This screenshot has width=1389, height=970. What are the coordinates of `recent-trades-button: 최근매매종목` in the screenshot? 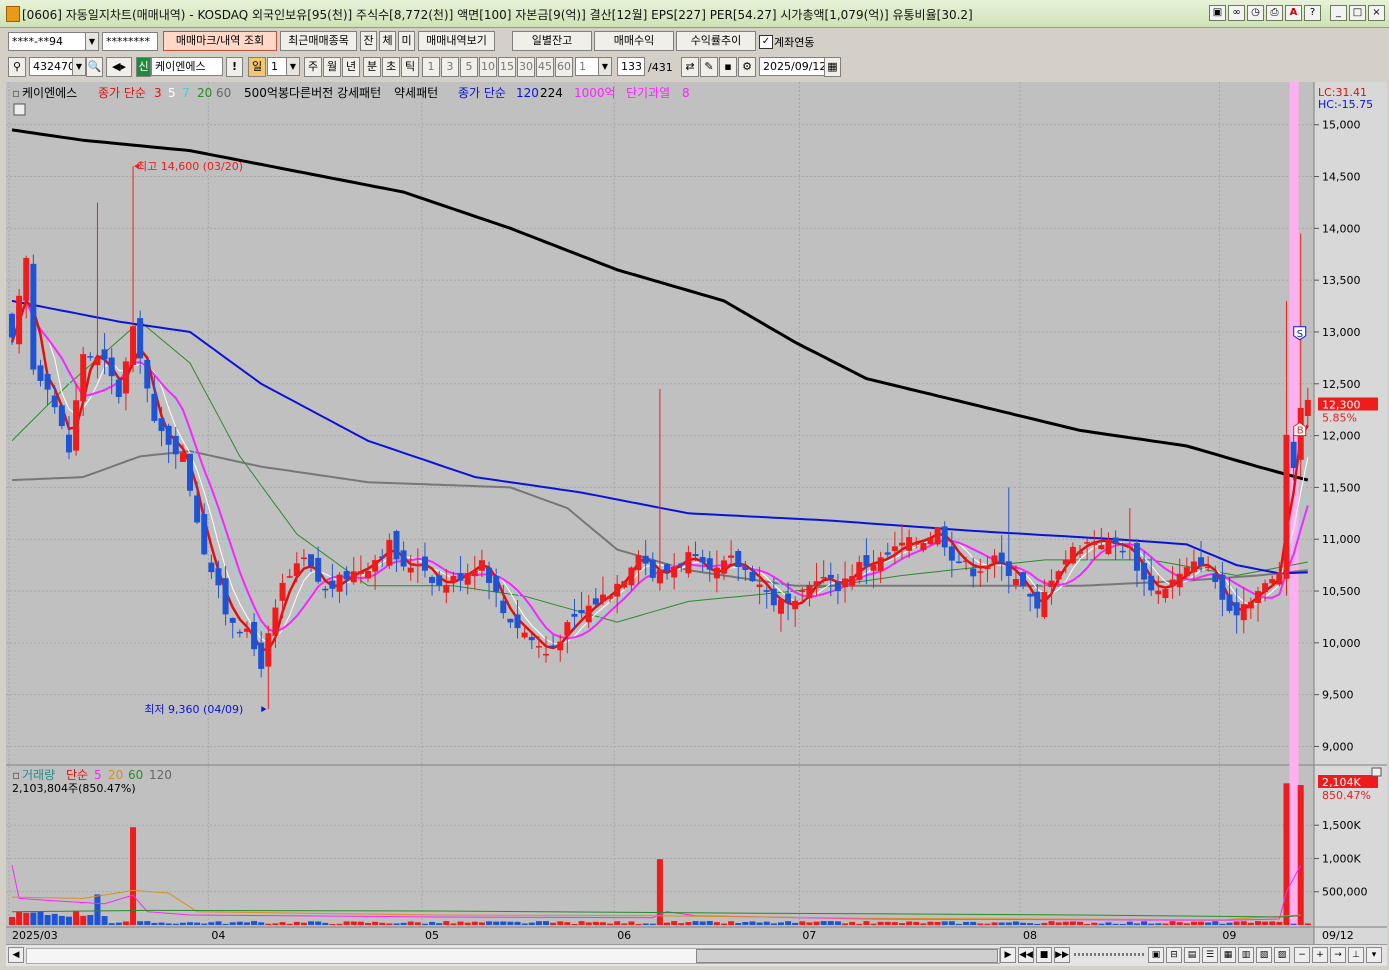 It's located at (318, 41).